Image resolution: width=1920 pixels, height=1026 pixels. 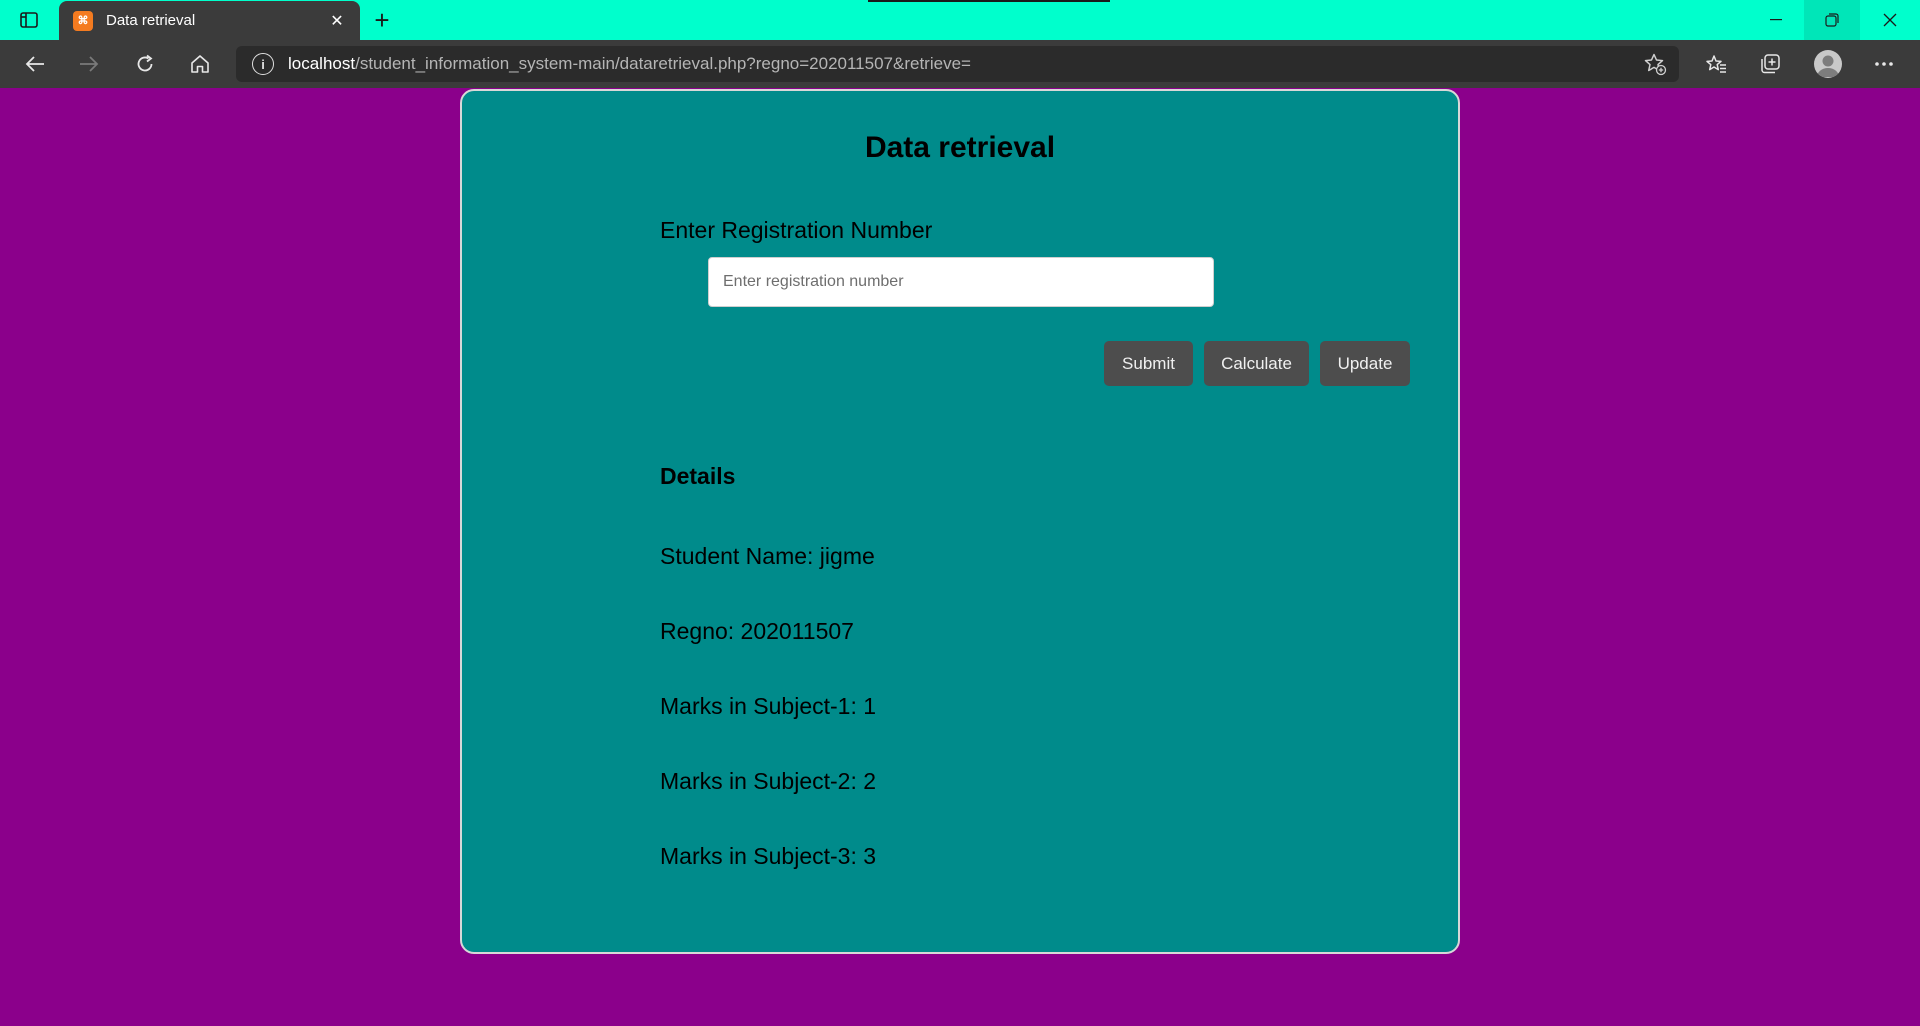 I want to click on info-icon: i, so click(x=263, y=64).